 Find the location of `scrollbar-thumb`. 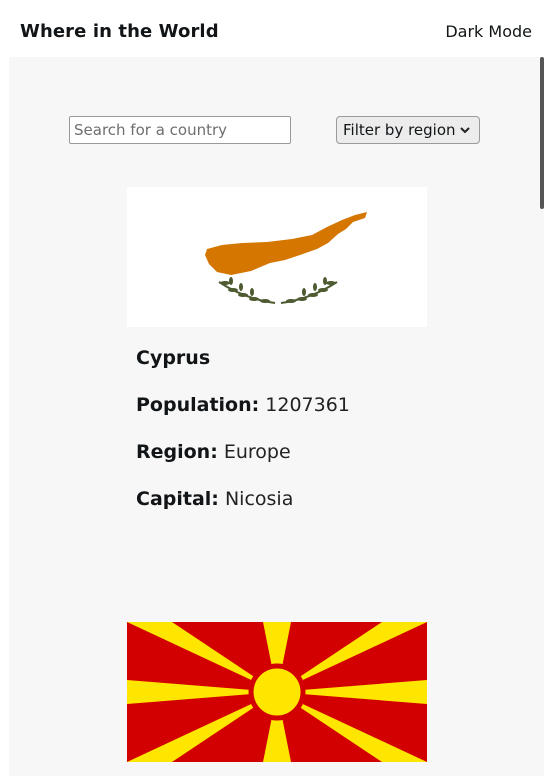

scrollbar-thumb is located at coordinates (542, 133).